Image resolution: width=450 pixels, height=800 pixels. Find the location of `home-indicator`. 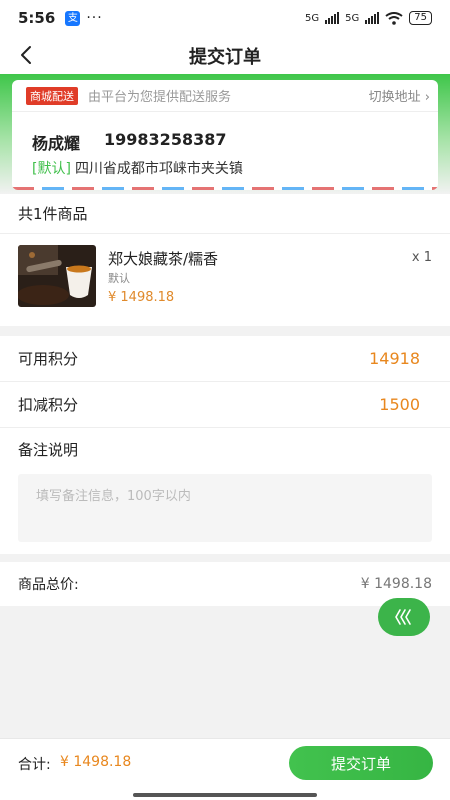

home-indicator is located at coordinates (225, 795).